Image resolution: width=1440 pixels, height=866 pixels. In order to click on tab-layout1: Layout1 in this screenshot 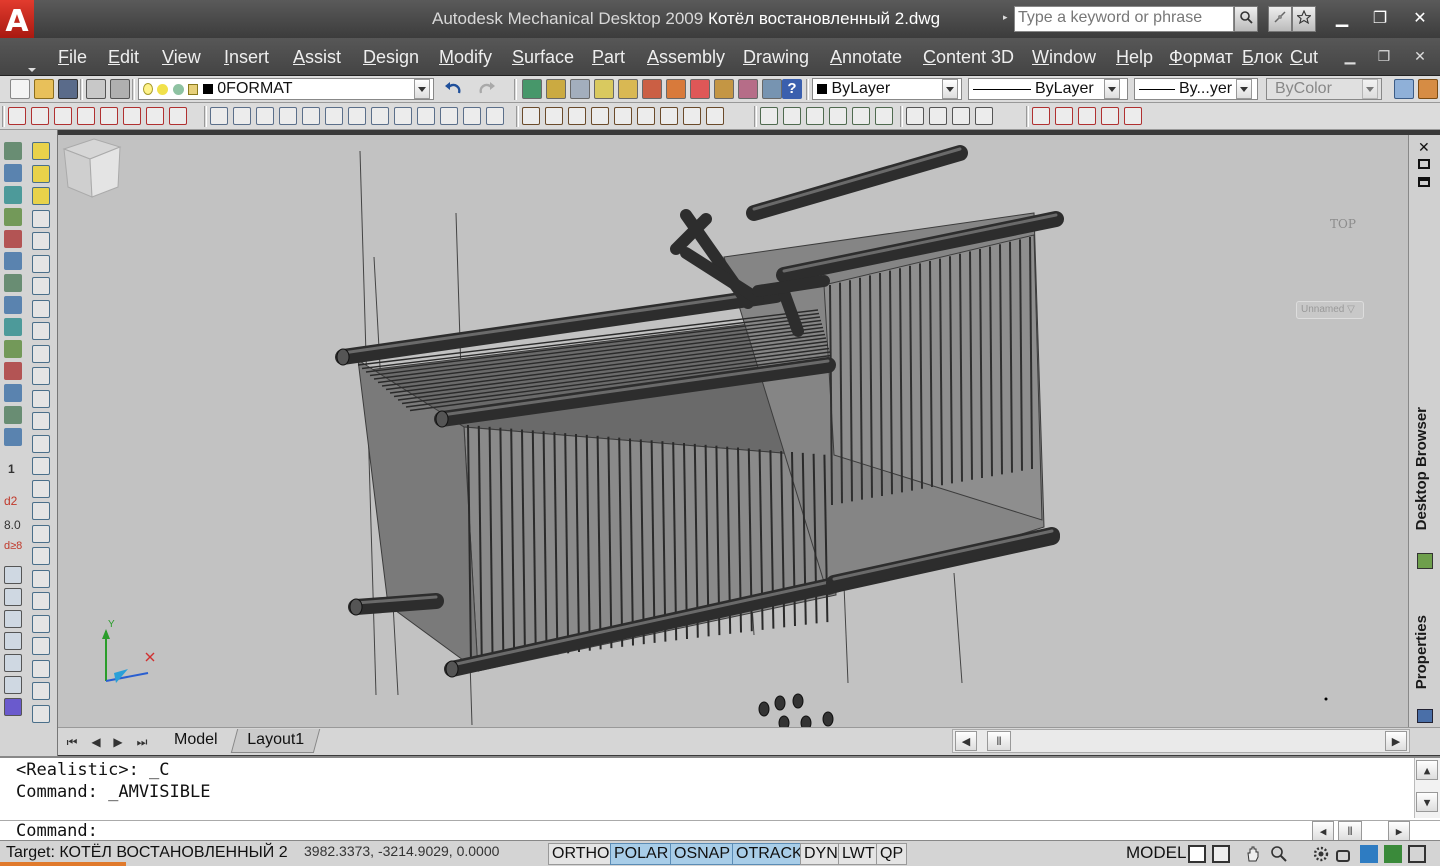, I will do `click(275, 741)`.